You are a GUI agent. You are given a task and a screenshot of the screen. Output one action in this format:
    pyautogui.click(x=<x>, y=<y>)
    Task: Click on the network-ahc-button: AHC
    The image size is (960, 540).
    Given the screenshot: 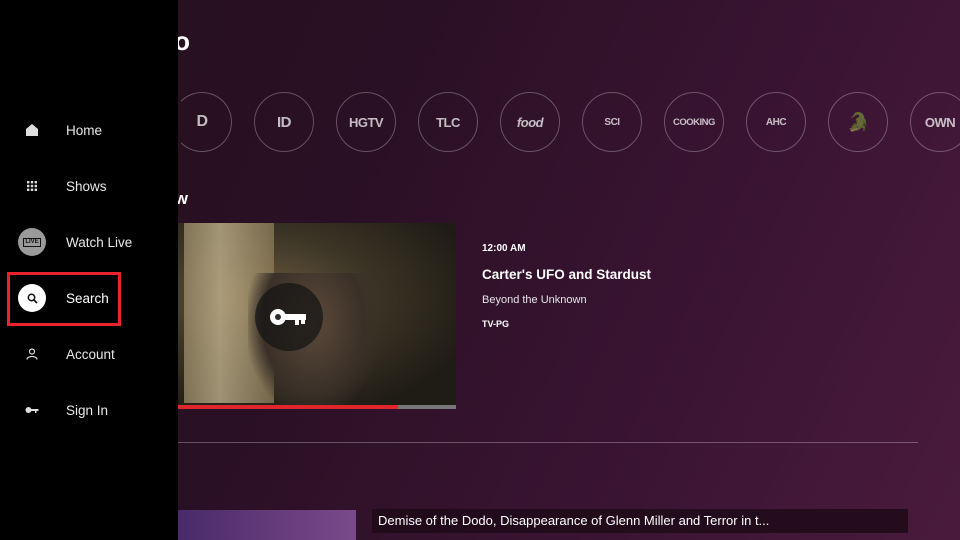 What is the action you would take?
    pyautogui.click(x=776, y=122)
    